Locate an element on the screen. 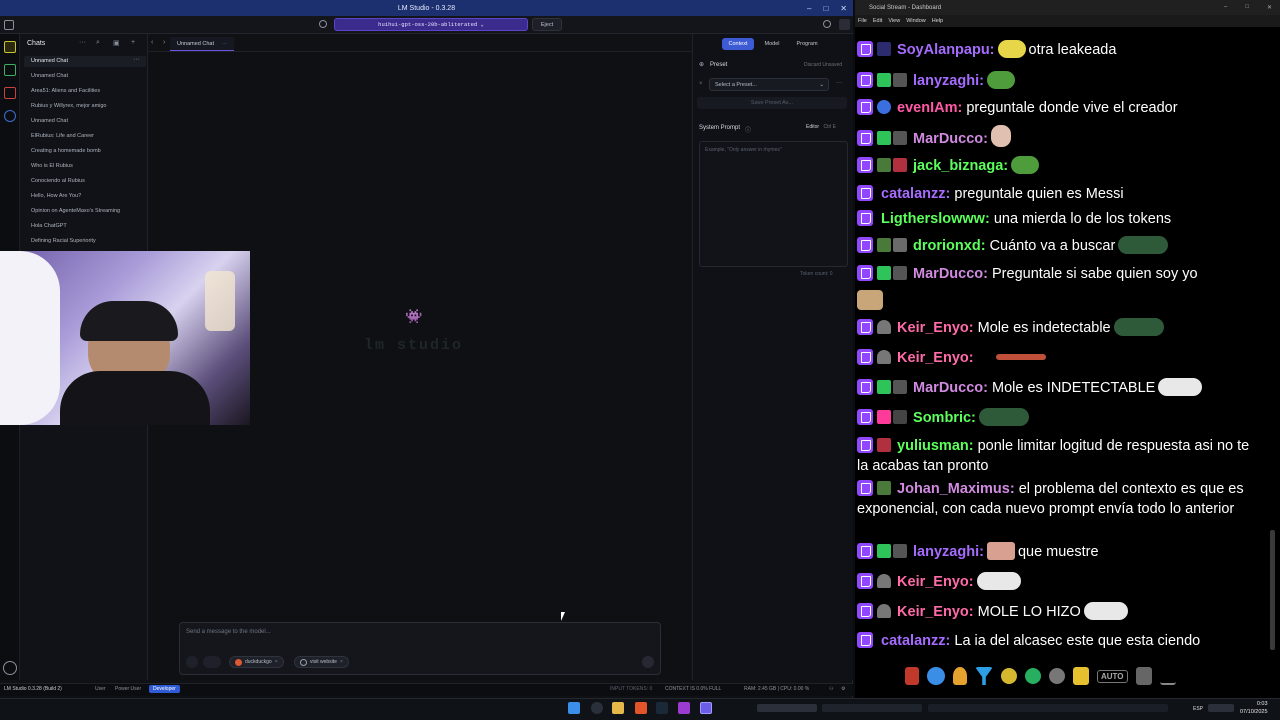 The height and width of the screenshot is (720, 1280). plugin-icon is located at coordinates (212, 662).